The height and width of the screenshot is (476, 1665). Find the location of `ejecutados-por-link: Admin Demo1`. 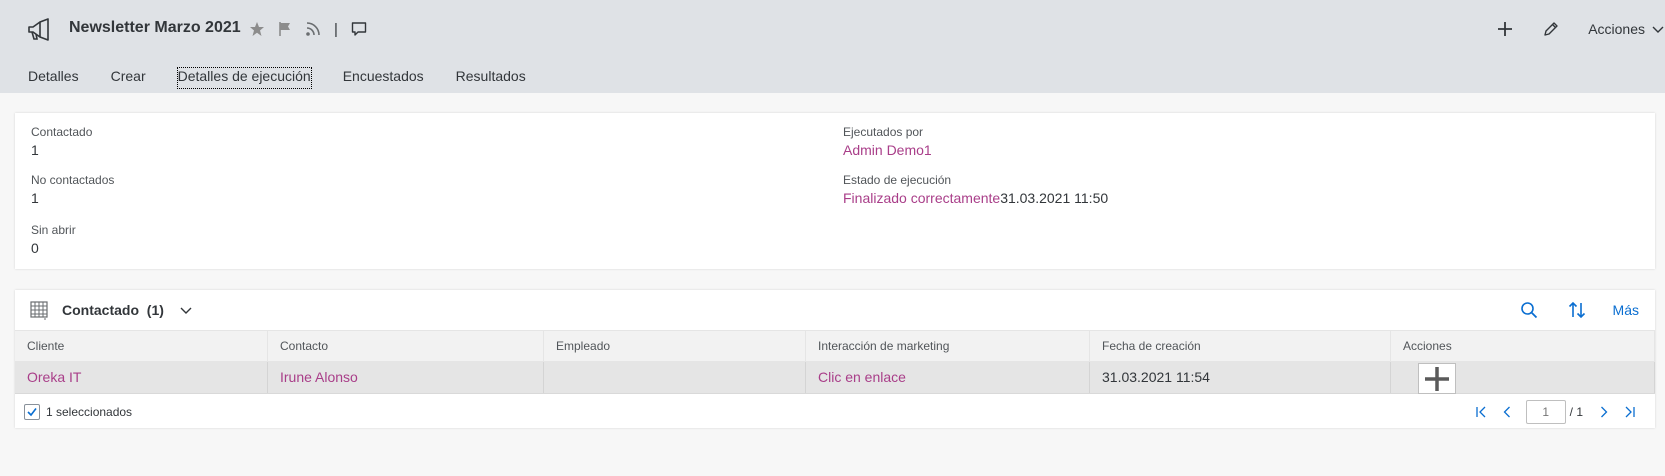

ejecutados-por-link: Admin Demo1 is located at coordinates (887, 150).